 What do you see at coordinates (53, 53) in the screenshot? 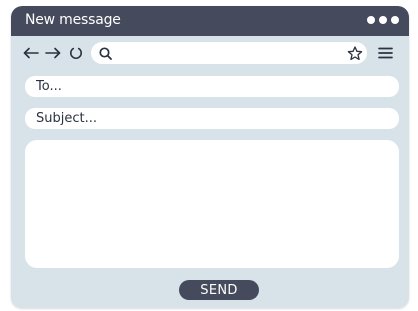
I see `arrow-right-icon` at bounding box center [53, 53].